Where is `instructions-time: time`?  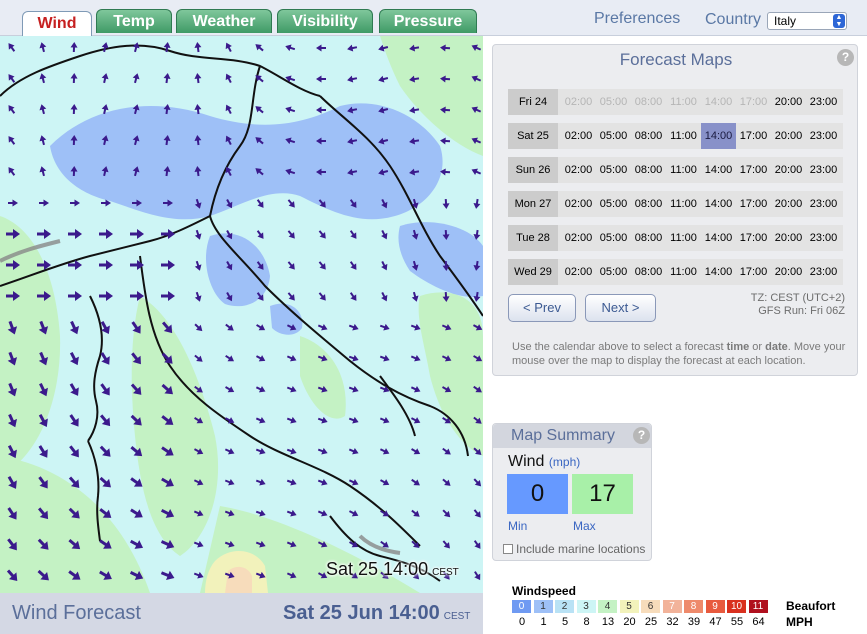
instructions-time: time is located at coordinates (738, 347).